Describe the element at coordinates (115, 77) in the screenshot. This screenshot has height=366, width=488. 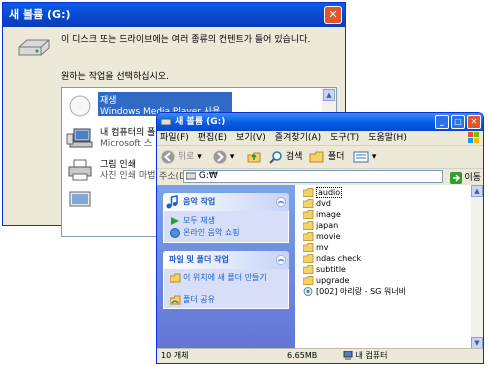
I see `dialog-prompt: 원하는 작업을 선택하십시오.` at that location.